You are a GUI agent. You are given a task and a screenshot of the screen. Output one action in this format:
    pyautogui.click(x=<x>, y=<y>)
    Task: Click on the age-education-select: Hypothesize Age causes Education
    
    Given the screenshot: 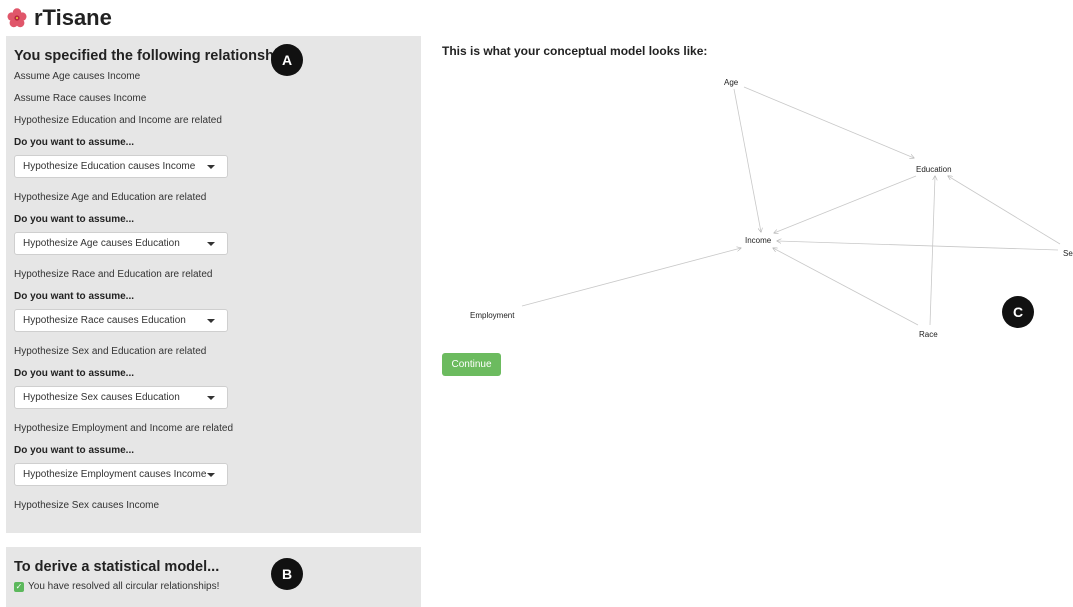 What is the action you would take?
    pyautogui.click(x=121, y=243)
    